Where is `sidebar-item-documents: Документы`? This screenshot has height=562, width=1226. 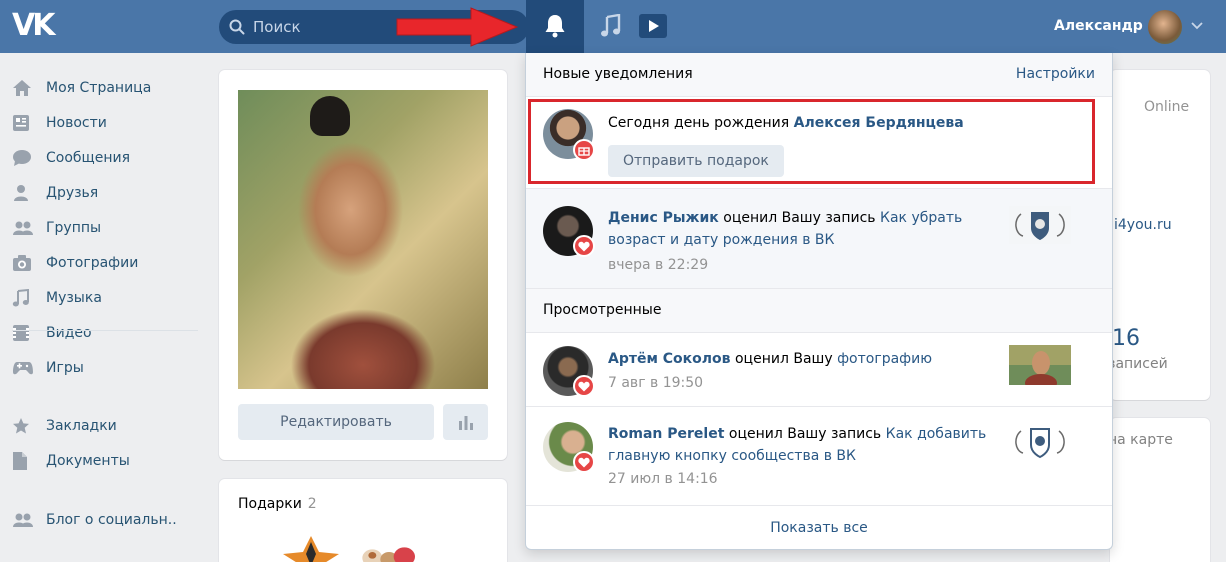 sidebar-item-documents: Документы is located at coordinates (71, 461).